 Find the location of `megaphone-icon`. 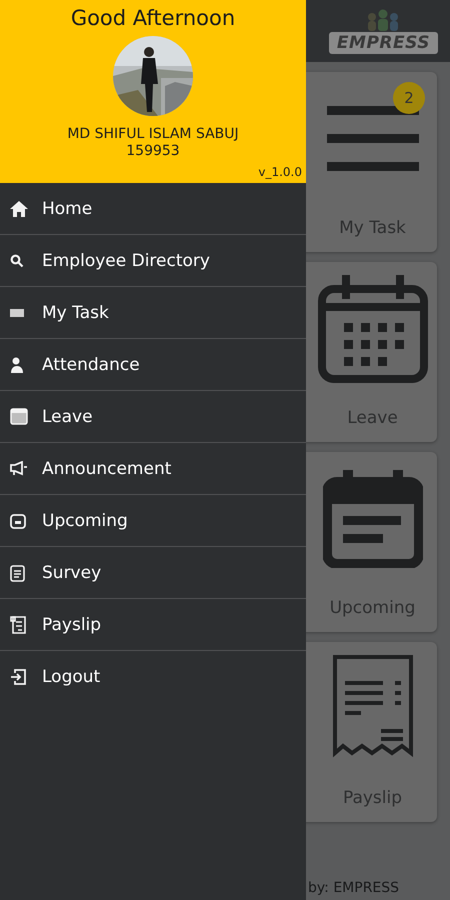

megaphone-icon is located at coordinates (19, 468).